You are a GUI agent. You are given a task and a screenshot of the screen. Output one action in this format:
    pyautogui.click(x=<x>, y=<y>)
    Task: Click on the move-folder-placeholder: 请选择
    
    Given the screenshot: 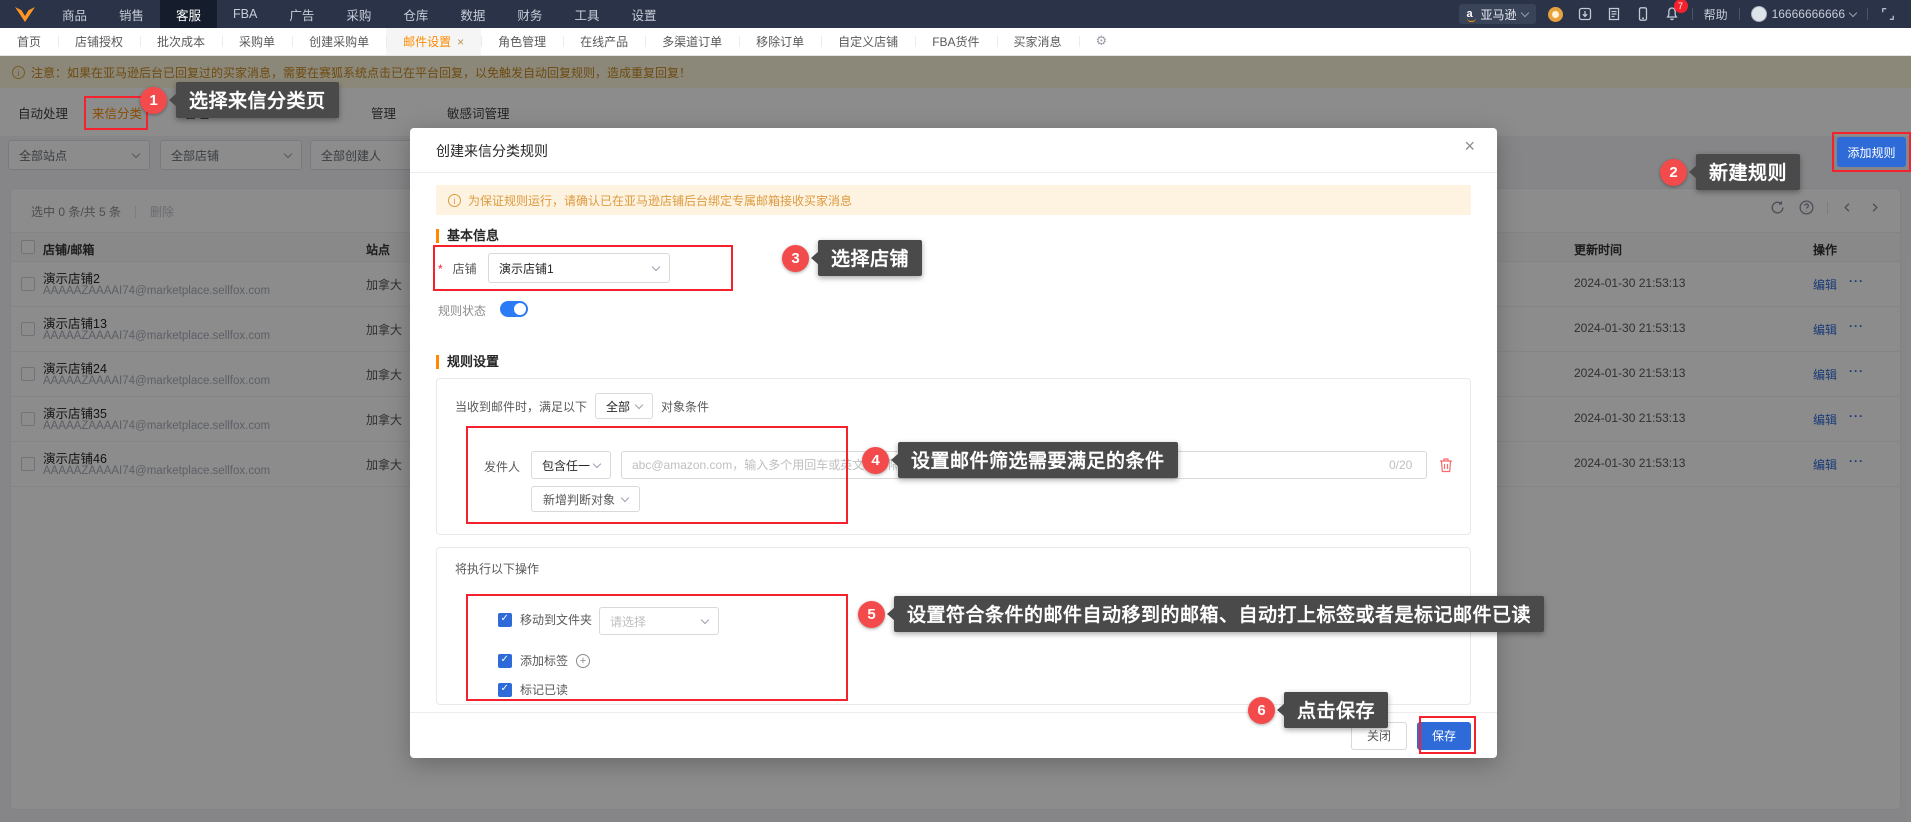 What is the action you would take?
    pyautogui.click(x=628, y=621)
    